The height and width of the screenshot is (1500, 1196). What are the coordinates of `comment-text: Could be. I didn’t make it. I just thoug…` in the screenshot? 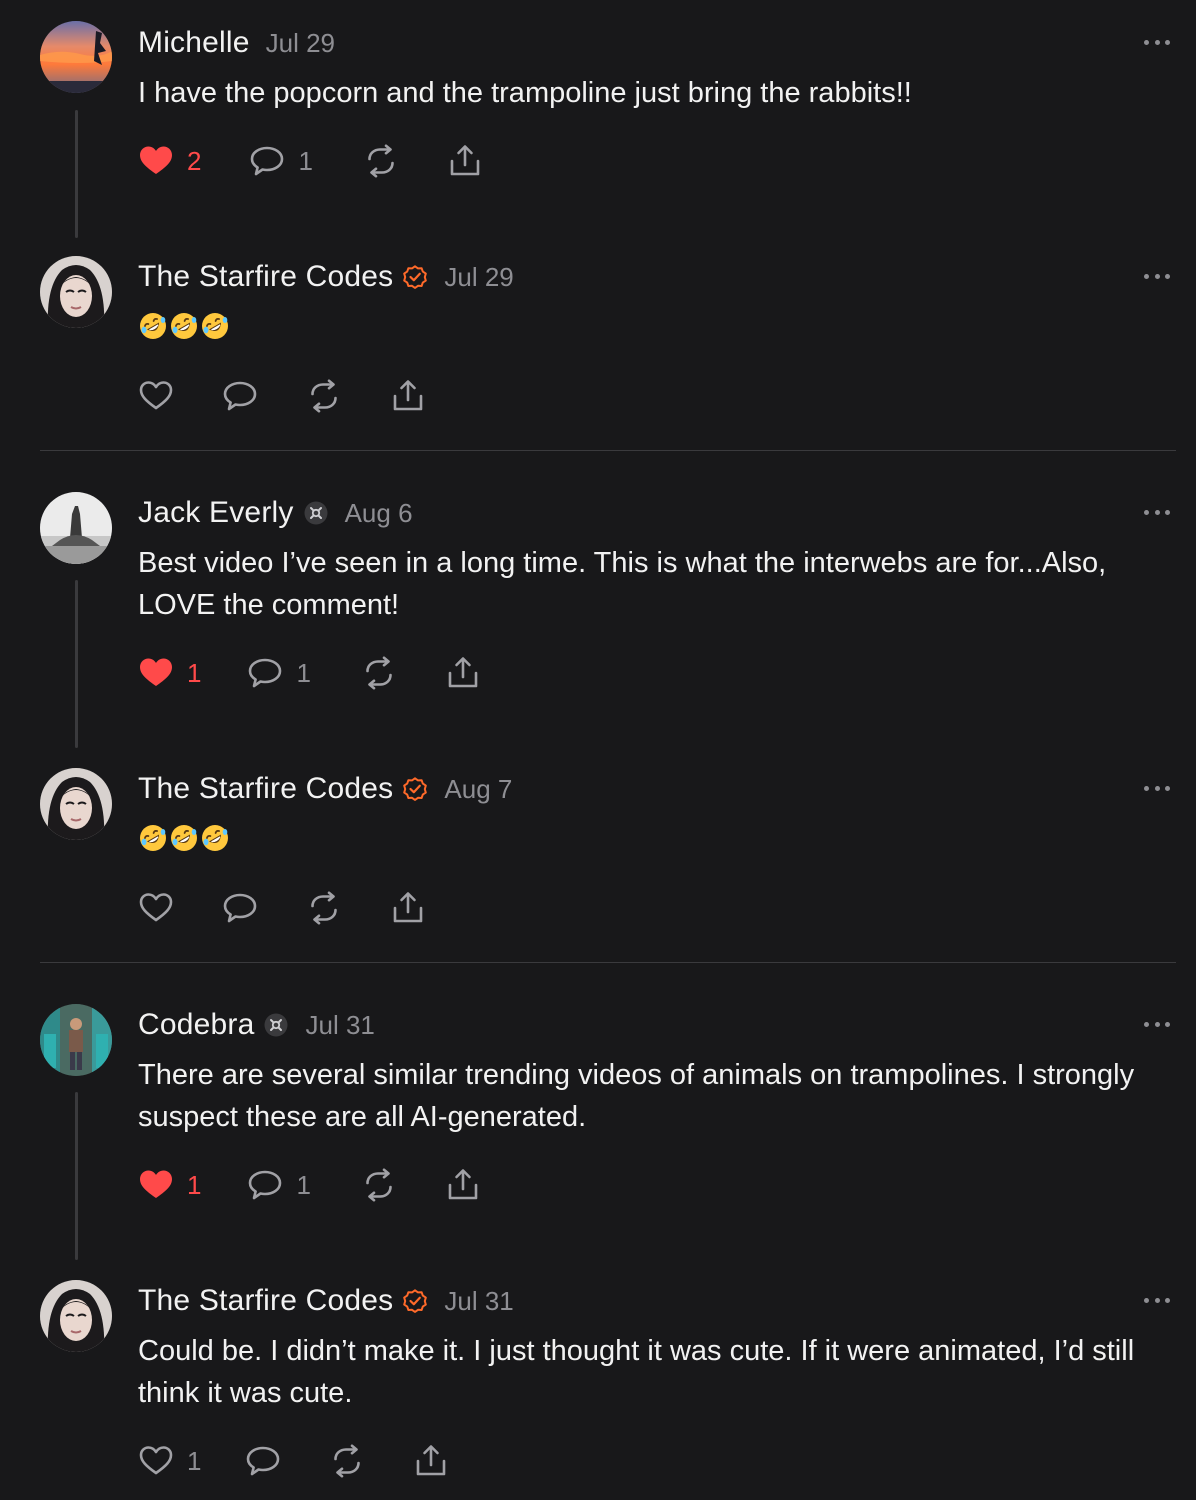 It's located at (636, 1372).